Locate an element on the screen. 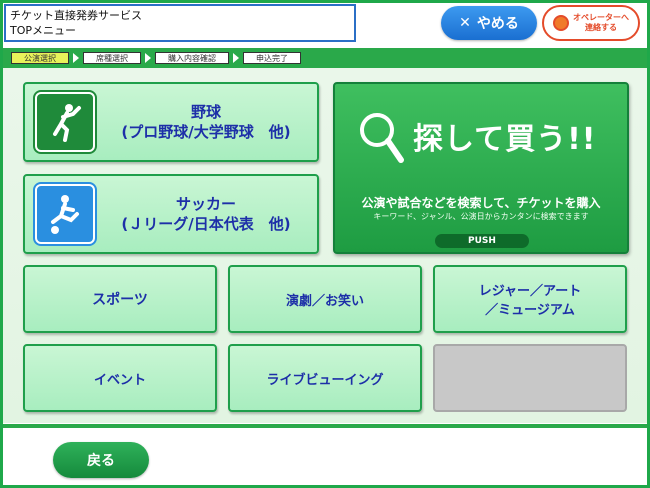  step-complete: 申込完了 is located at coordinates (272, 58).